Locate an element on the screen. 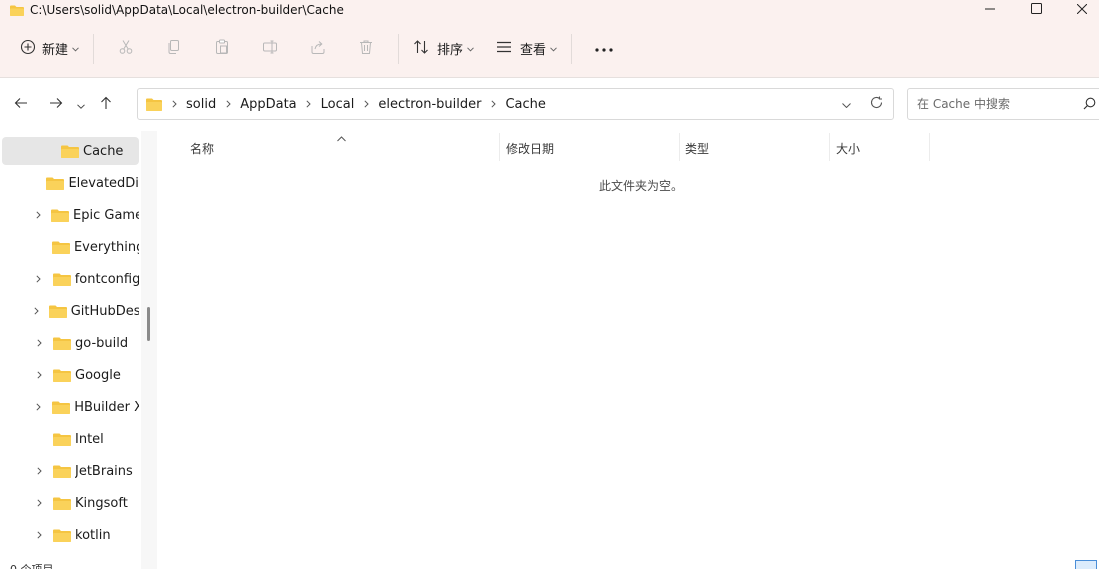  search-icon is located at coordinates (1089, 105).